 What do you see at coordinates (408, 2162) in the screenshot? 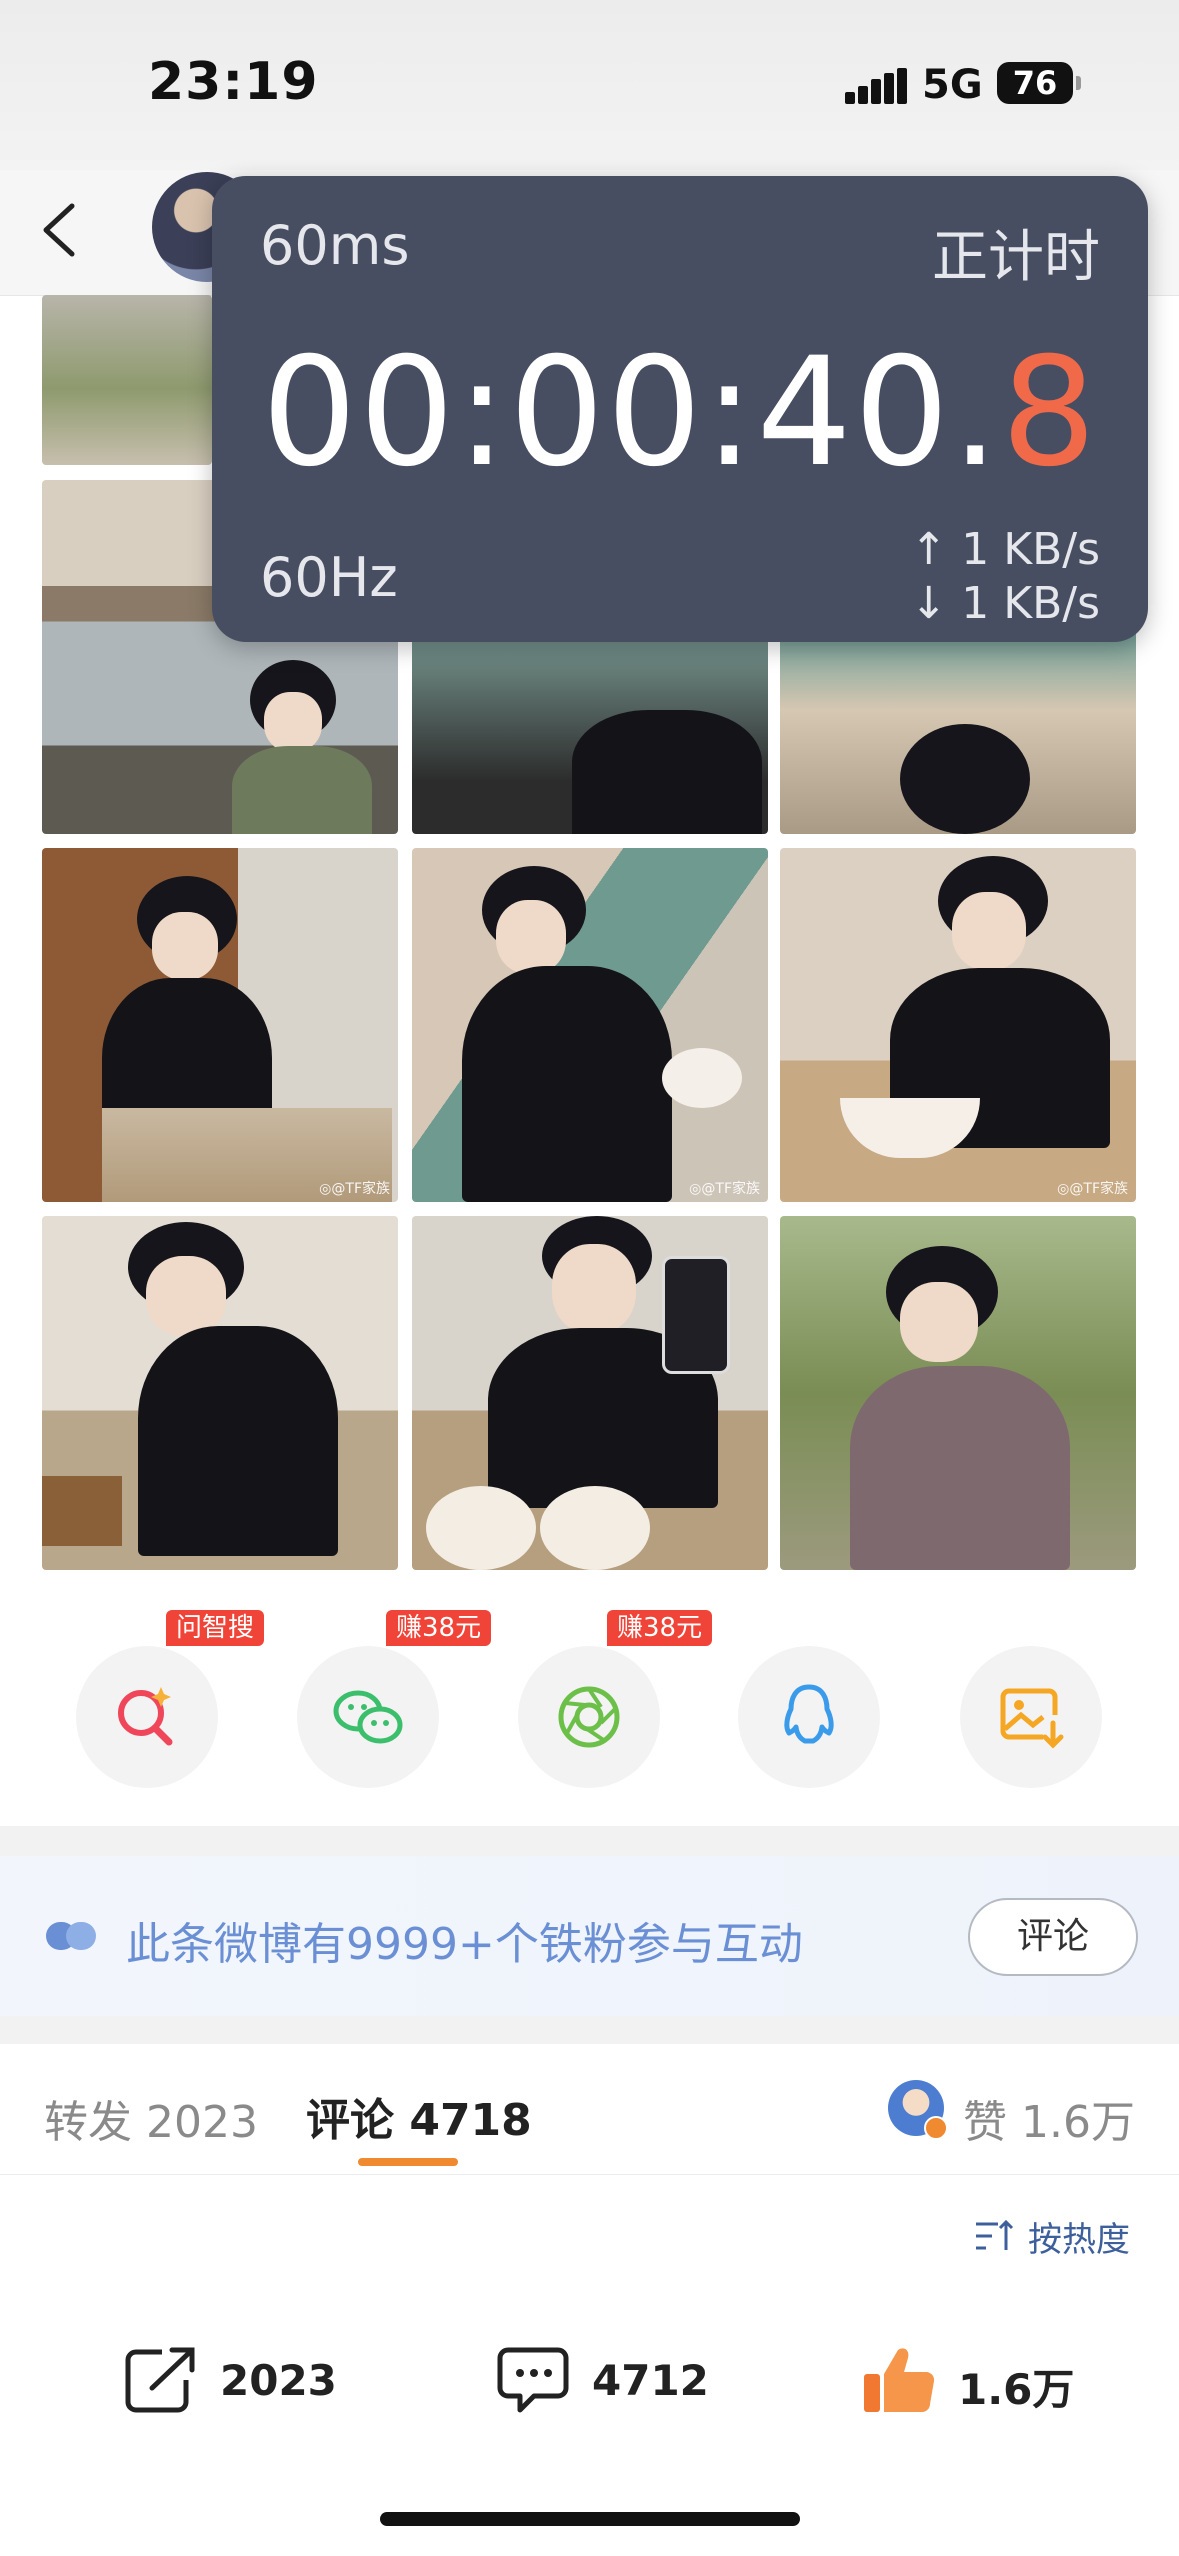
I see `active-tab-indicator` at bounding box center [408, 2162].